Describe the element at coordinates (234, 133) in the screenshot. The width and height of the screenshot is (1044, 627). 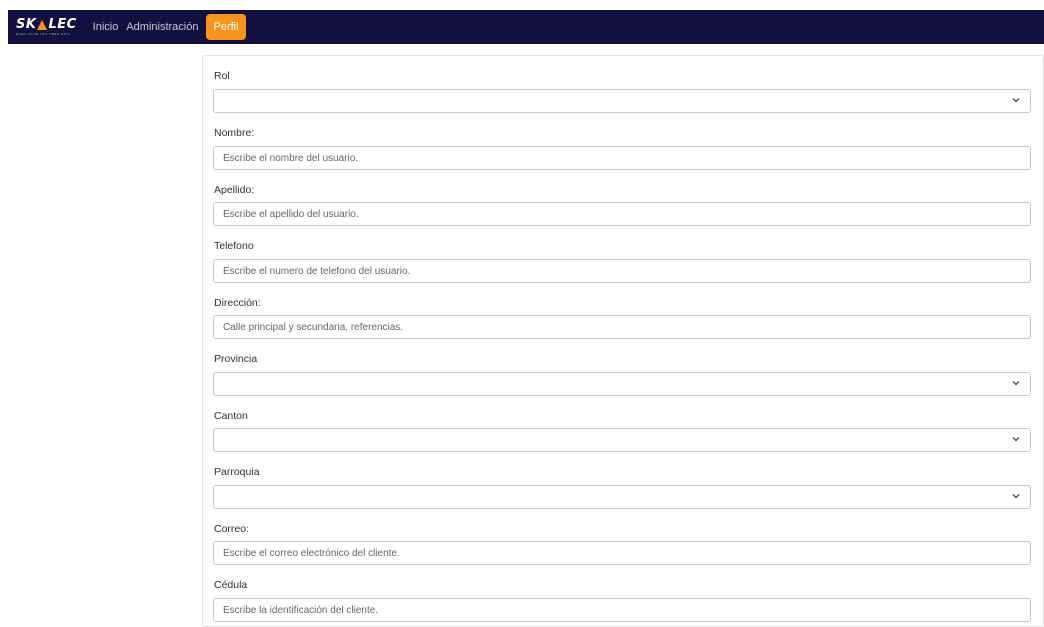
I see `nombre-label: Nombre:` at that location.